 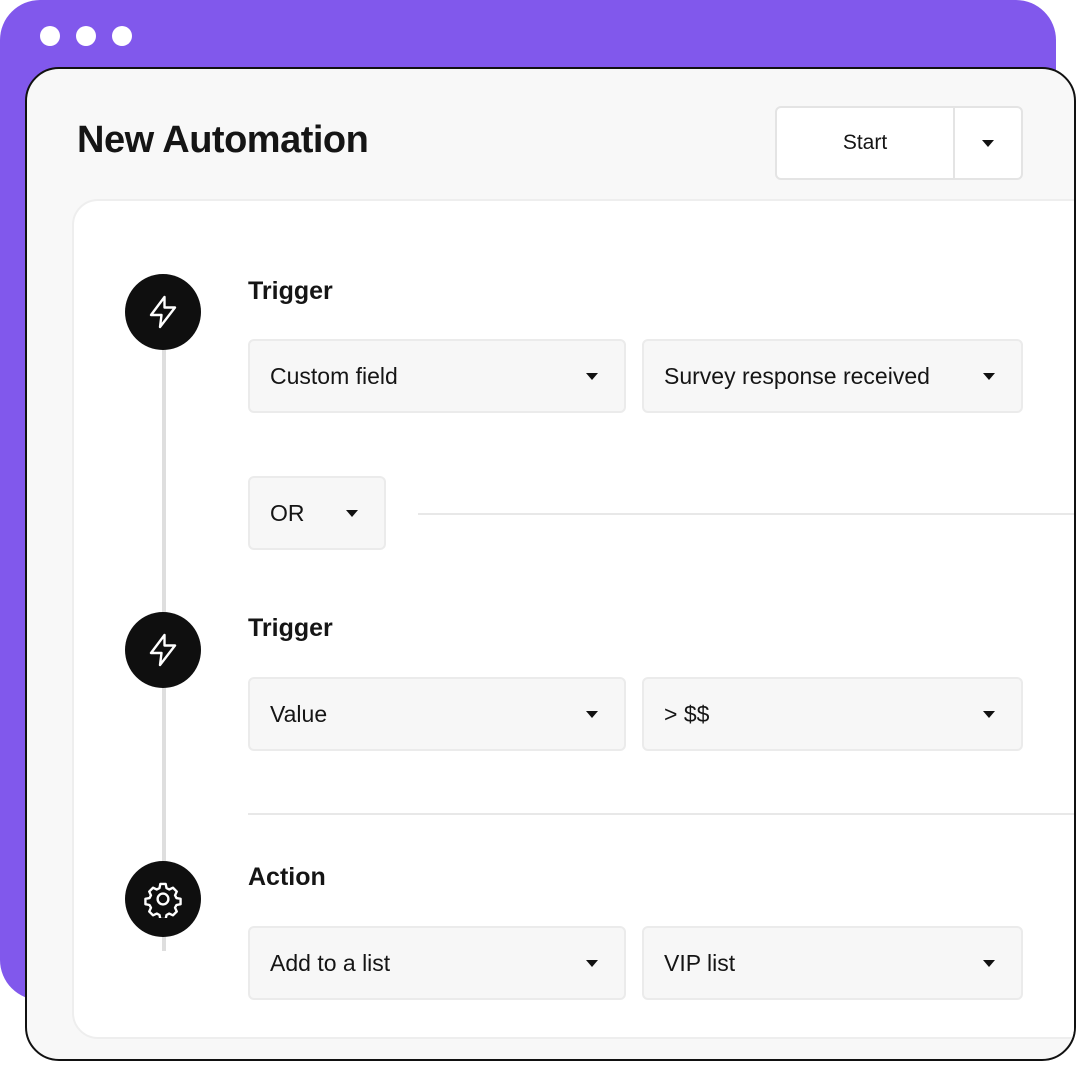 I want to click on window-controls, so click(x=86, y=36).